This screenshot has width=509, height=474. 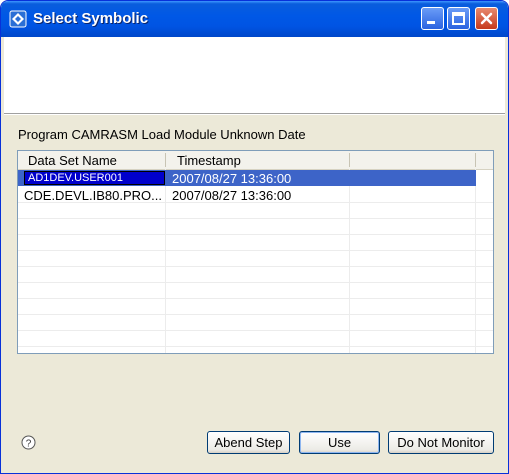 I want to click on table-row: CDE.DEVL.IB80.PRO... 2007/08/27 13:36:00, so click(x=247, y=195).